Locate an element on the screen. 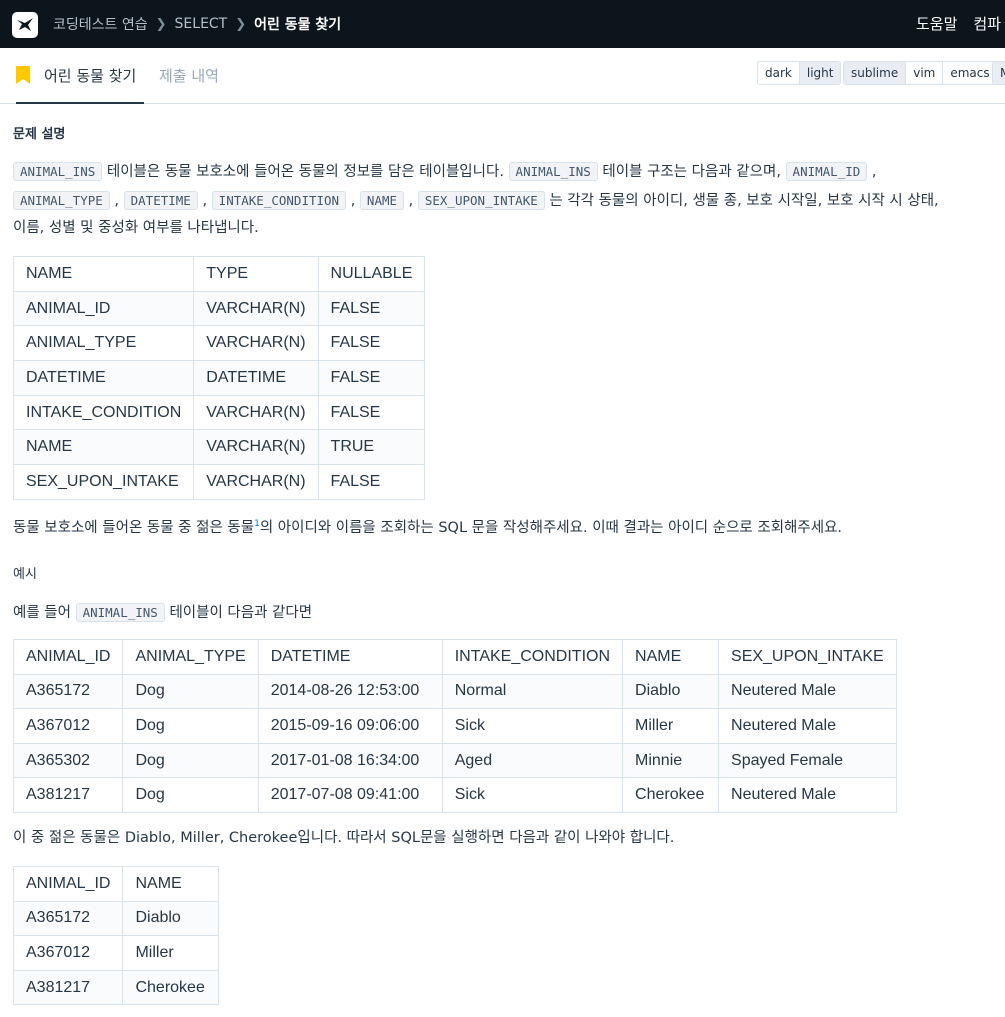  table-row: INTAKE_CONDITION VARCHAR(N) FALSE is located at coordinates (219, 412).